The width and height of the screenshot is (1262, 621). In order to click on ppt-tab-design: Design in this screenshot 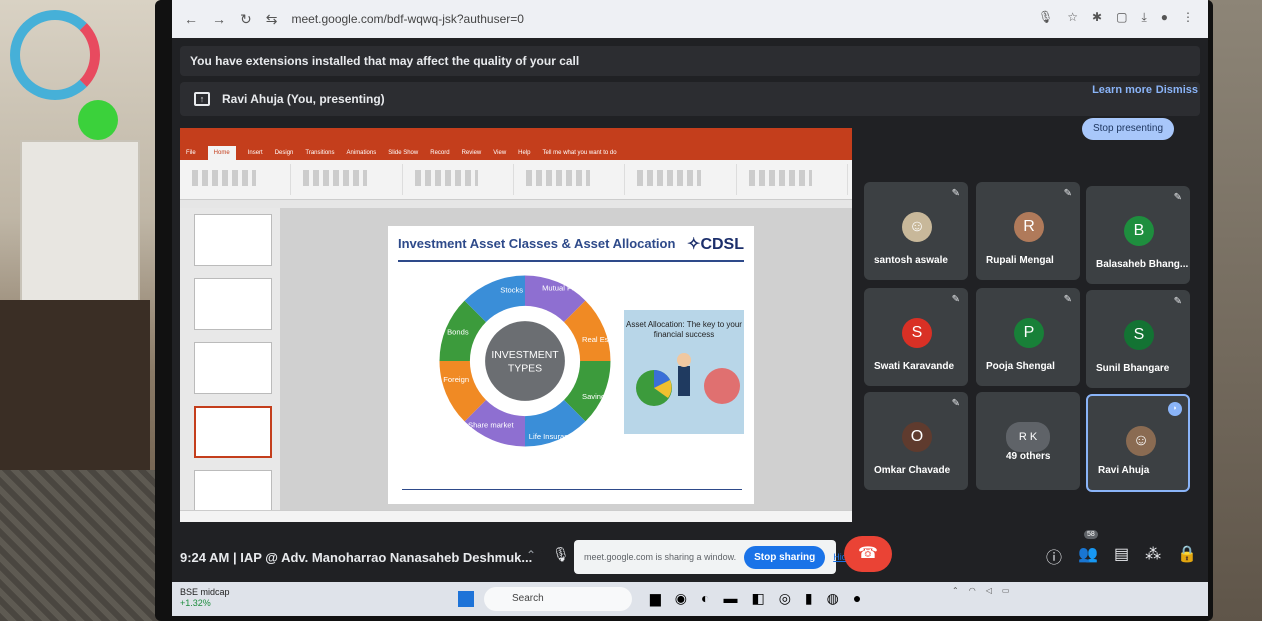, I will do `click(284, 153)`.